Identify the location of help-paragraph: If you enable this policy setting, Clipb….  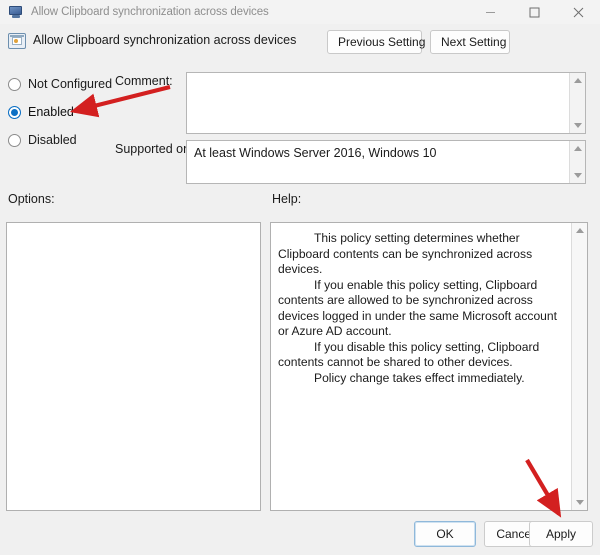
(417, 308).